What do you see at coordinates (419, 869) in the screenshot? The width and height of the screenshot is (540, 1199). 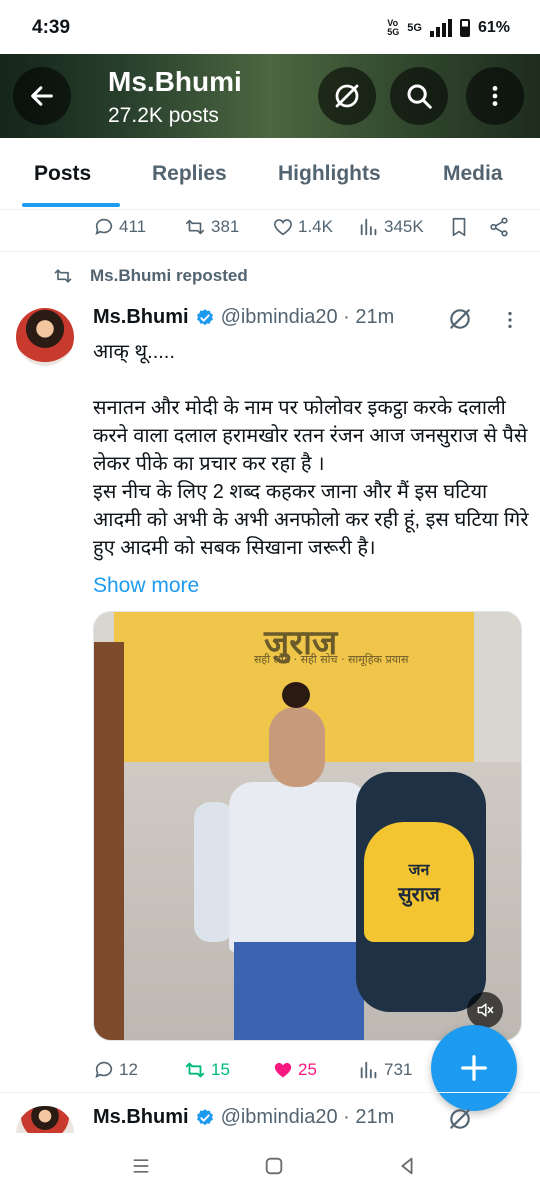 I see `bag-text-line1: जन` at bounding box center [419, 869].